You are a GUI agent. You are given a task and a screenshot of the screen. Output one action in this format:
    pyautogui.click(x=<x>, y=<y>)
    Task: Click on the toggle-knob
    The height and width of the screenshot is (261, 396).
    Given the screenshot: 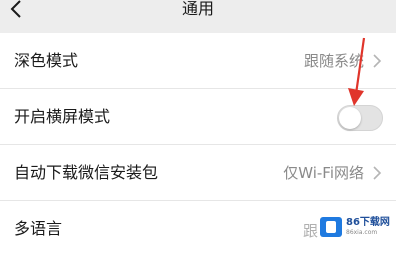 What is the action you would take?
    pyautogui.click(x=350, y=118)
    